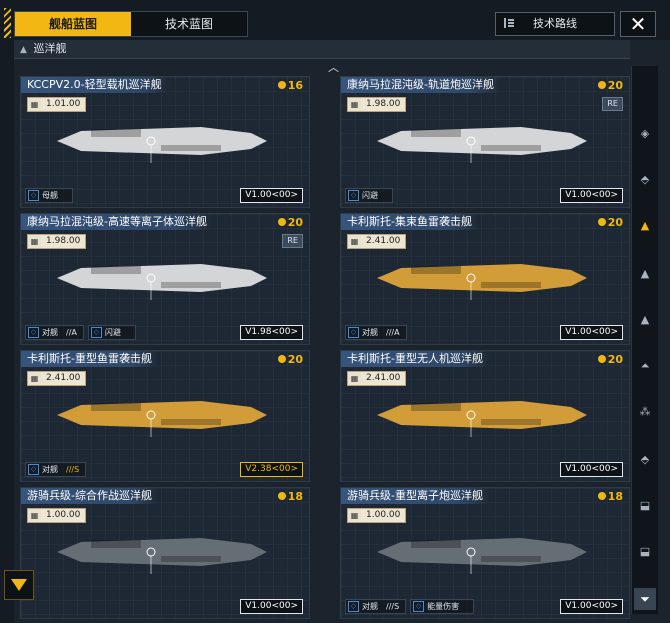 This screenshot has height=623, width=670. I want to click on card-stat: ▦ 1.01.00, so click(57, 104).